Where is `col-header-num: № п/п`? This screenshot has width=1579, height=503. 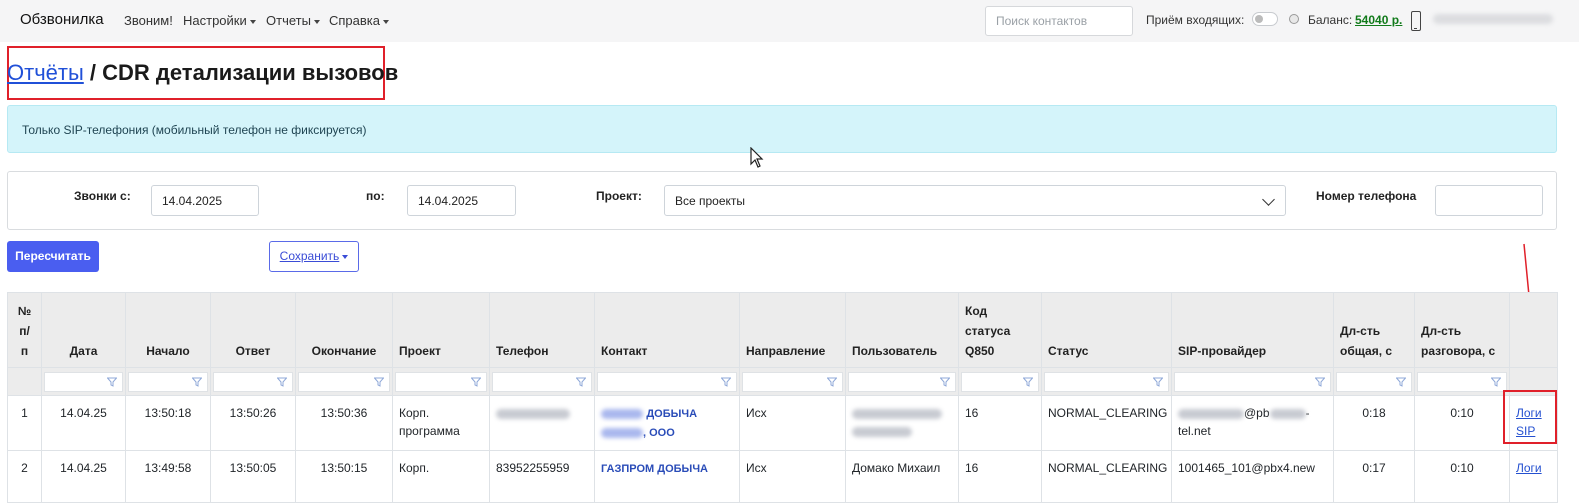
col-header-num: № п/п is located at coordinates (24, 330).